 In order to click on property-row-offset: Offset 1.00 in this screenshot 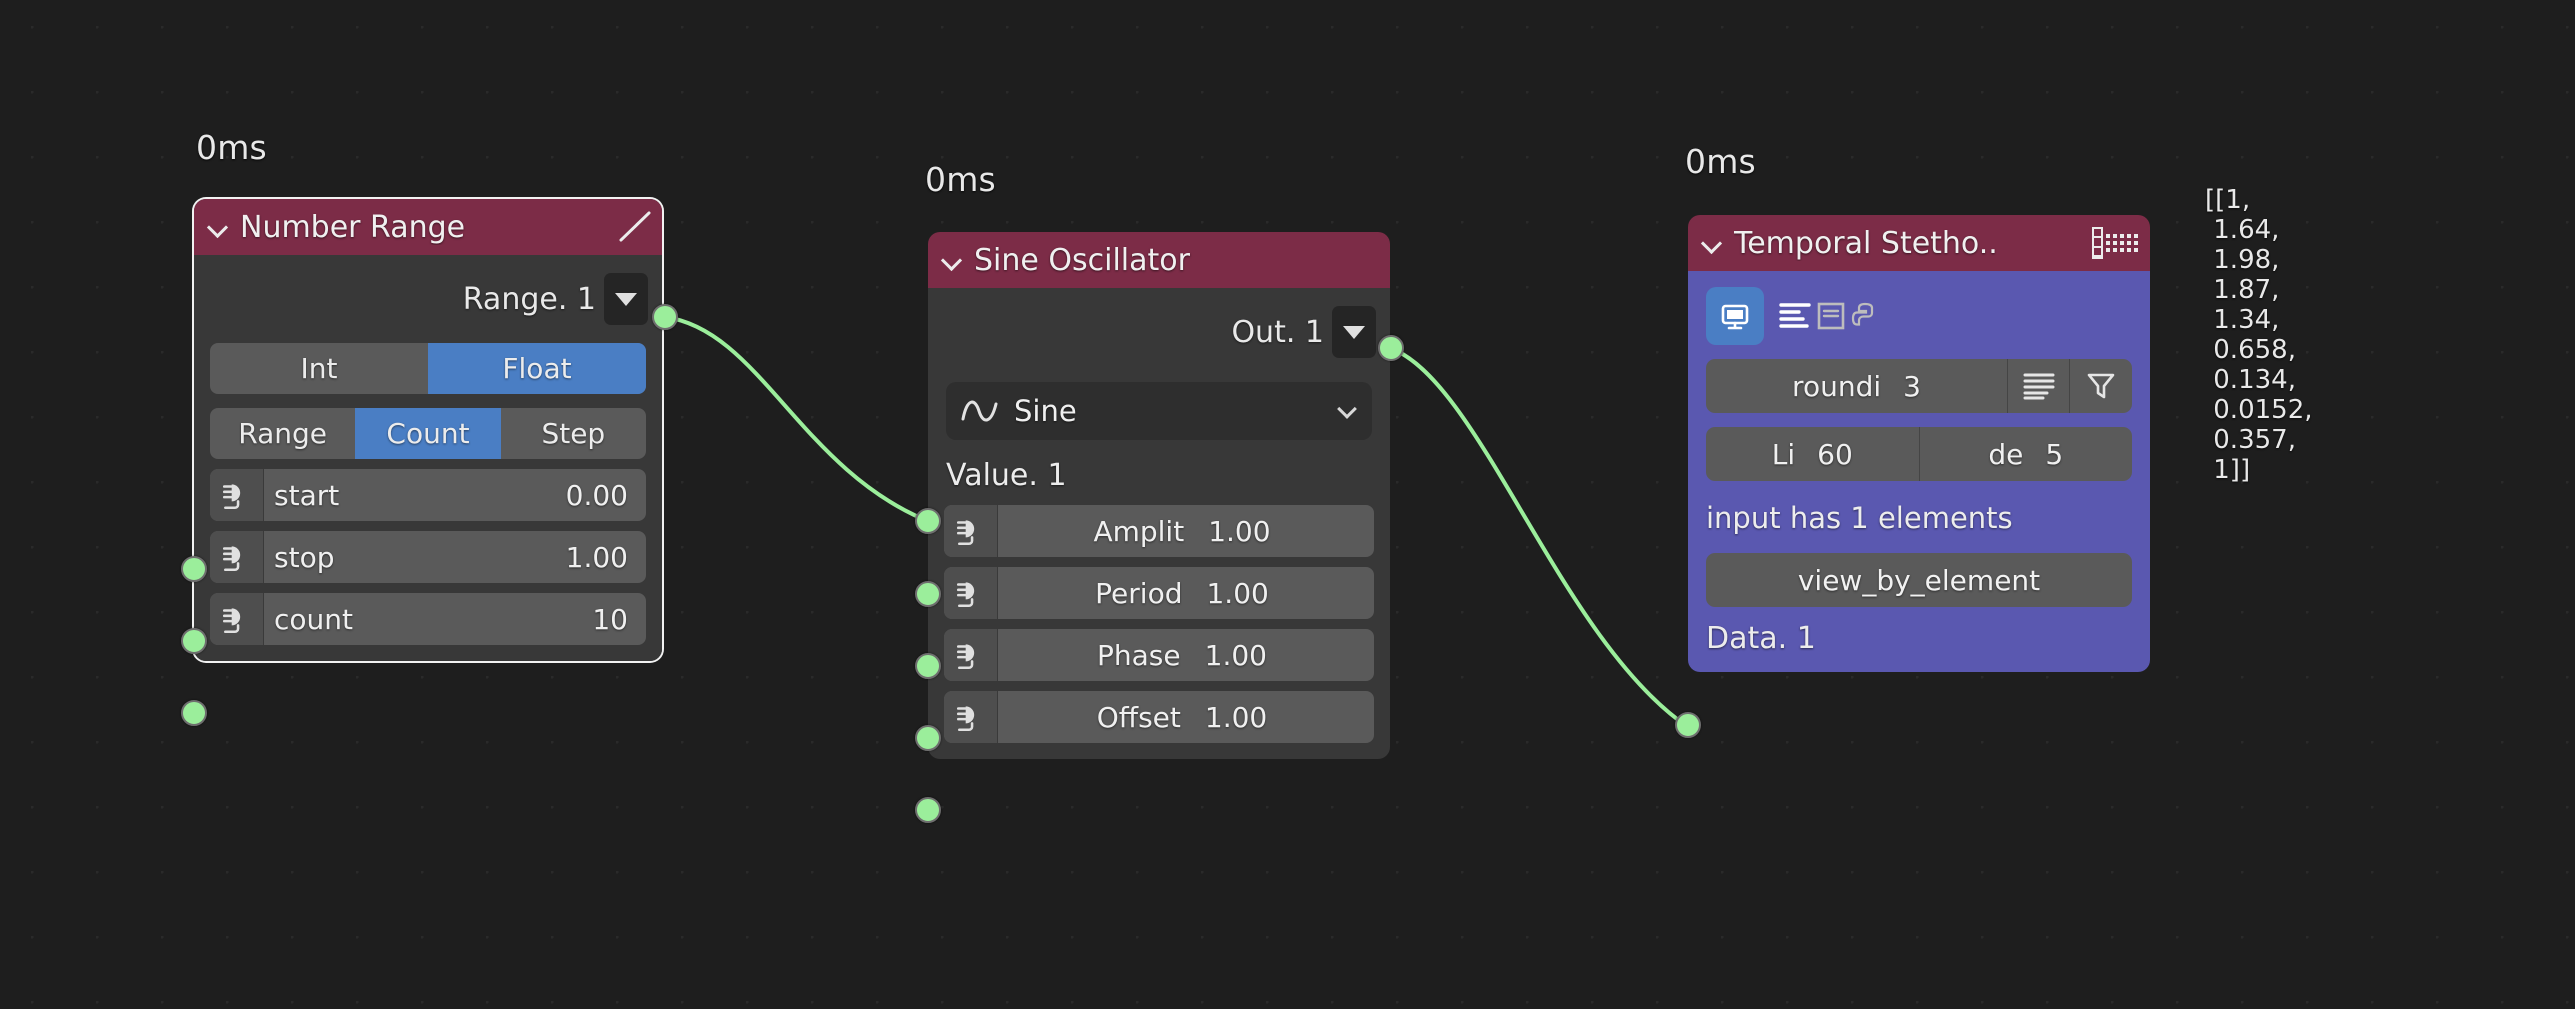, I will do `click(1159, 717)`.